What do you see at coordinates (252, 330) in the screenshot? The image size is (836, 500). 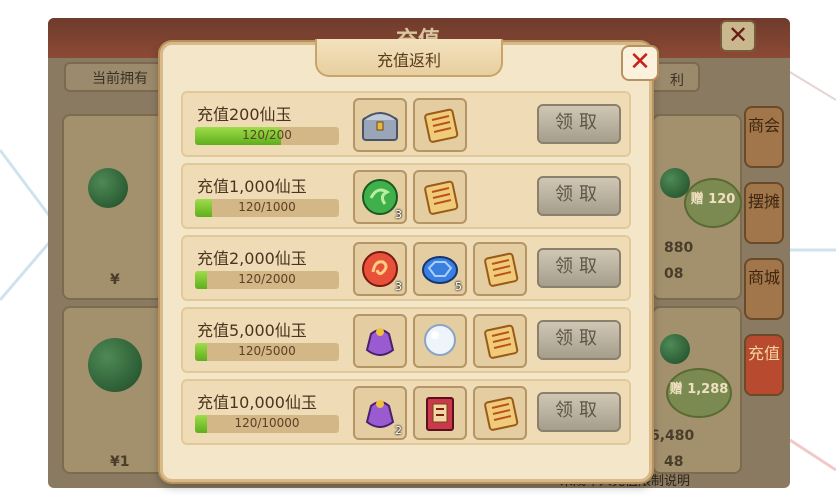 I see `rebate-label: 充值5,000仙玉` at bounding box center [252, 330].